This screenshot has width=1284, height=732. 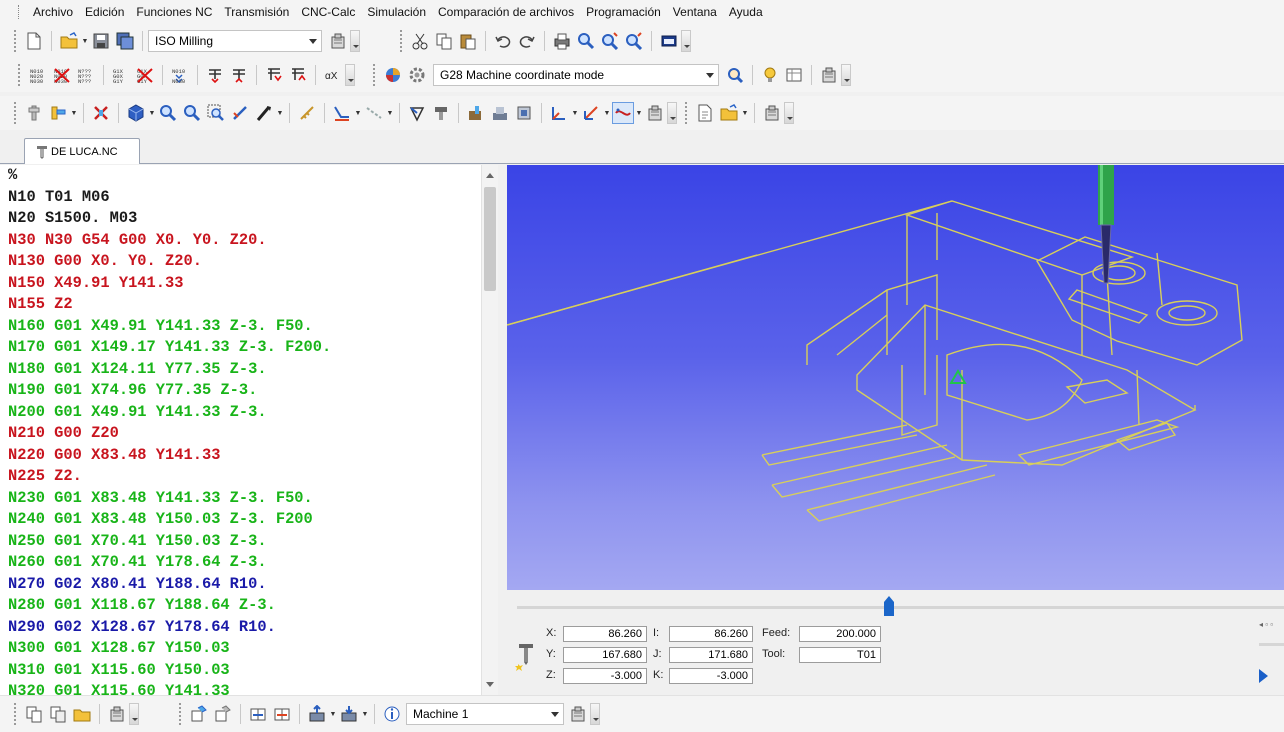 I want to click on zoom-out-icon, so click(x=192, y=113).